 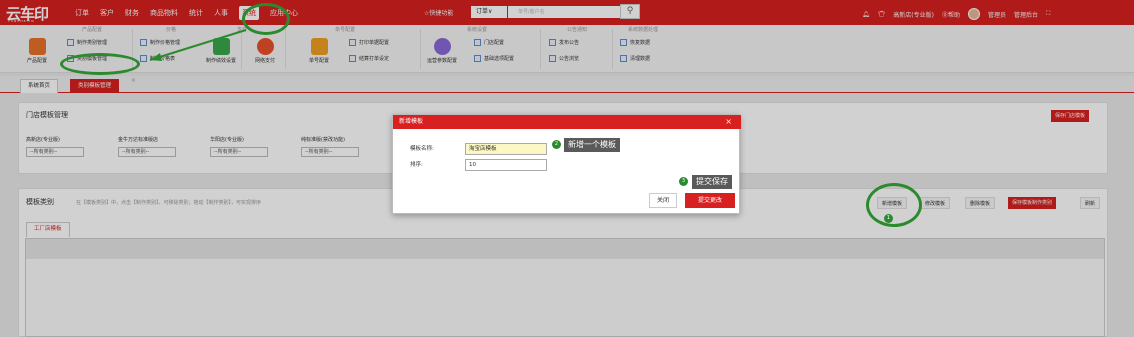 I want to click on step-badge-3: 3, so click(x=683, y=181).